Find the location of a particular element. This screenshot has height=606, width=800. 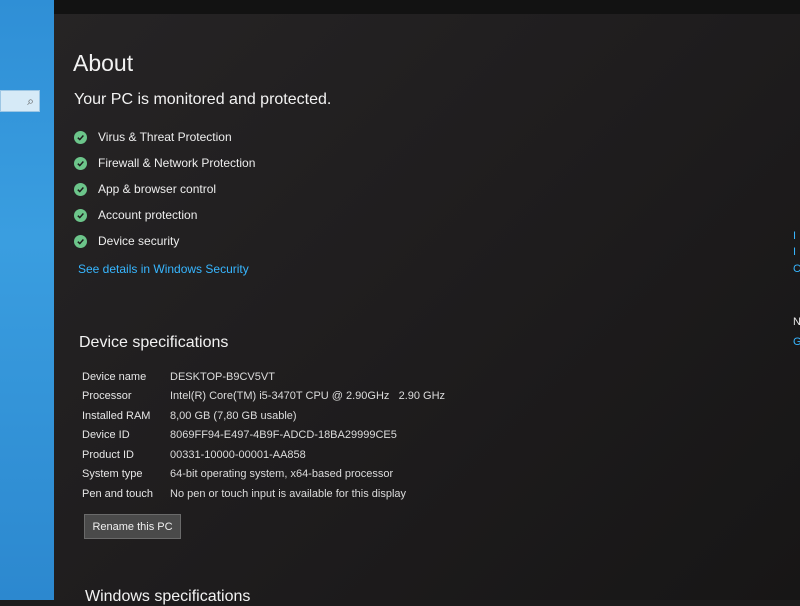

protection-item-account: Account protection is located at coordinates (164, 215).